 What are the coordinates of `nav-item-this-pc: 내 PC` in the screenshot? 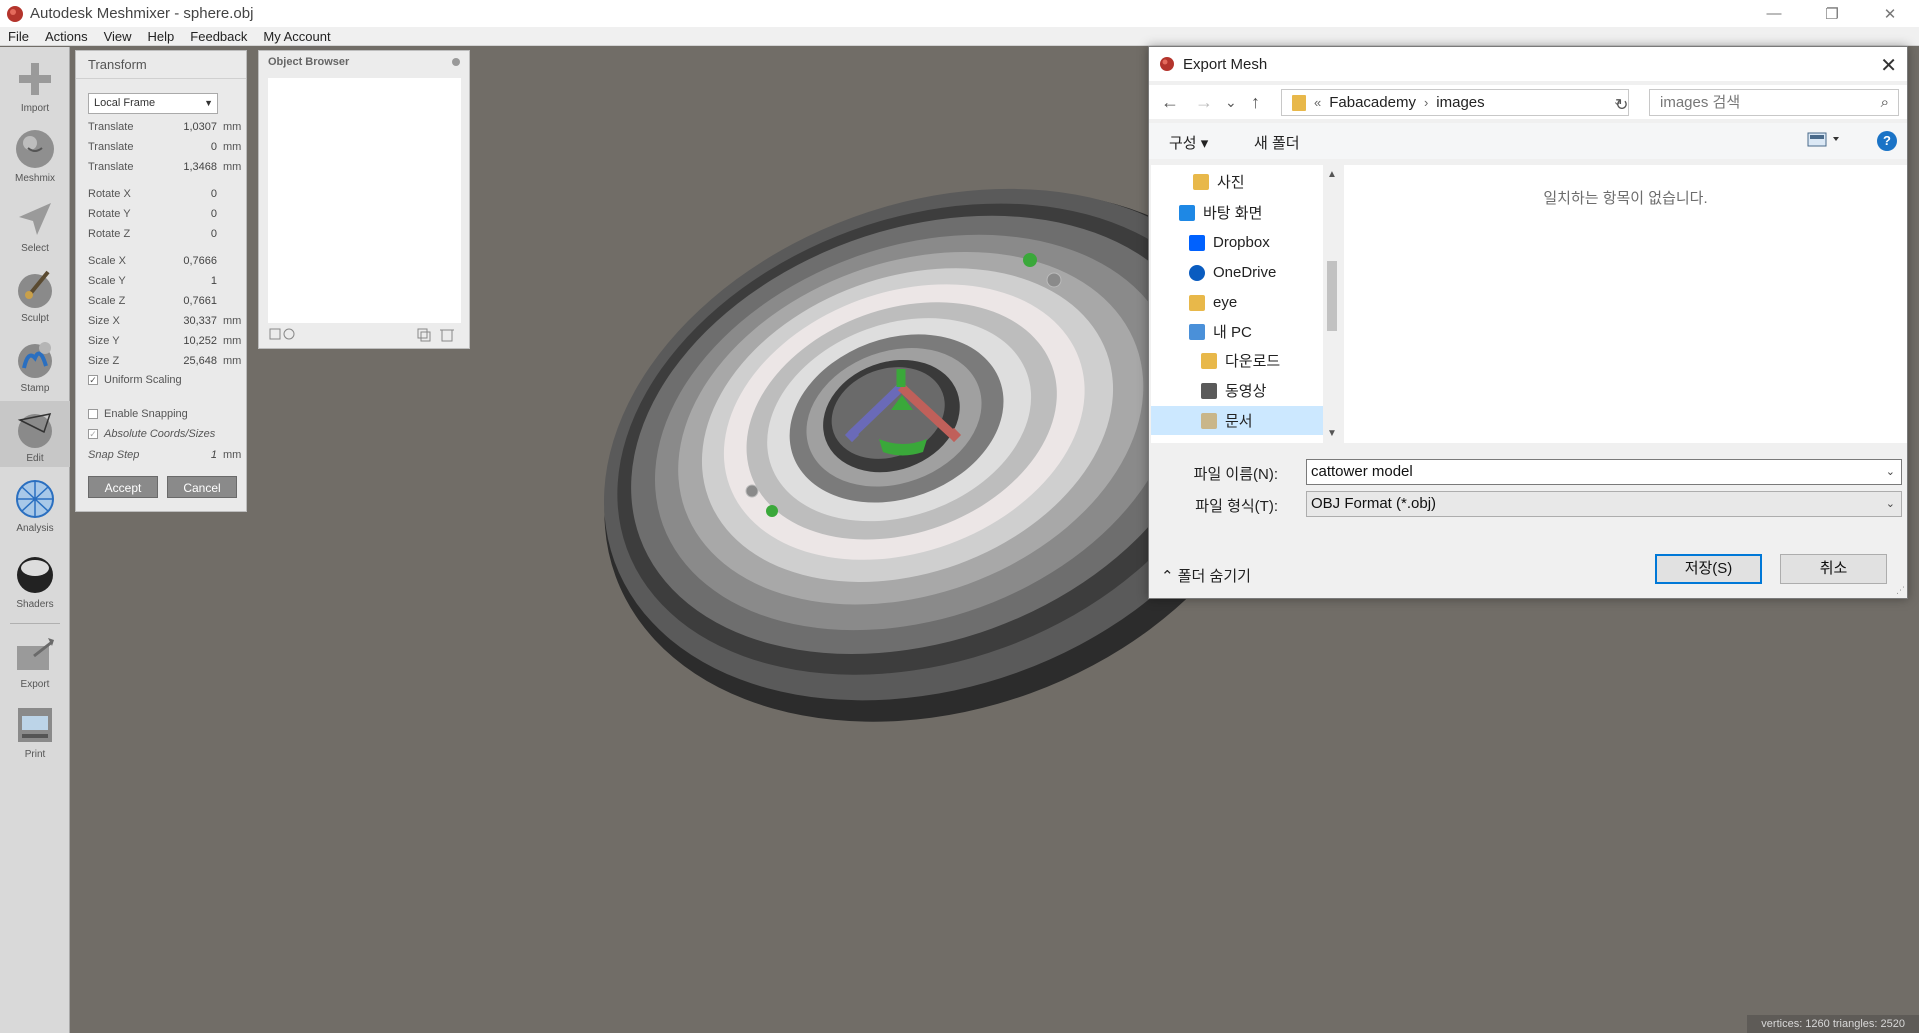 It's located at (1220, 331).